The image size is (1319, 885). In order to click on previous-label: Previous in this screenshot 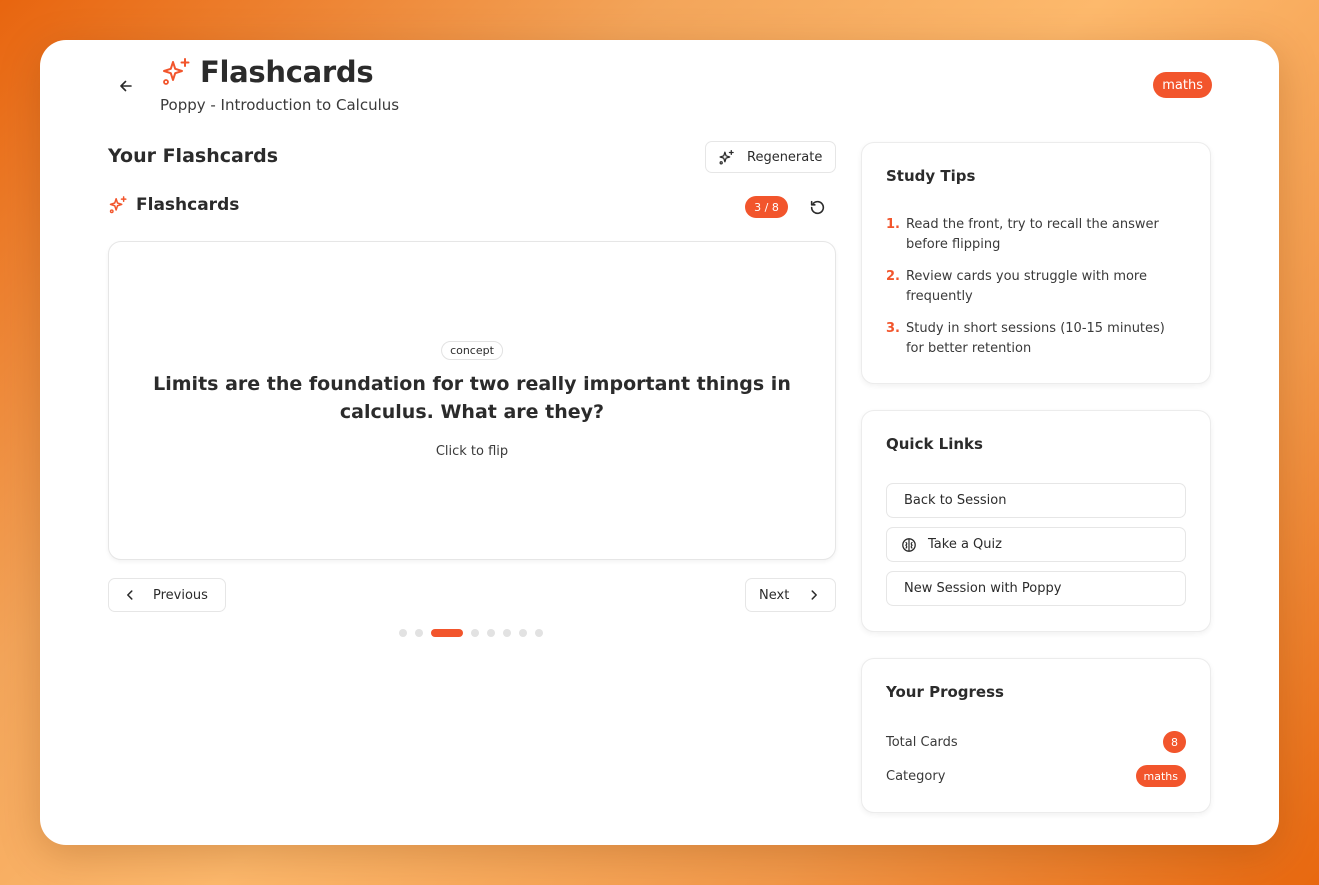, I will do `click(180, 595)`.